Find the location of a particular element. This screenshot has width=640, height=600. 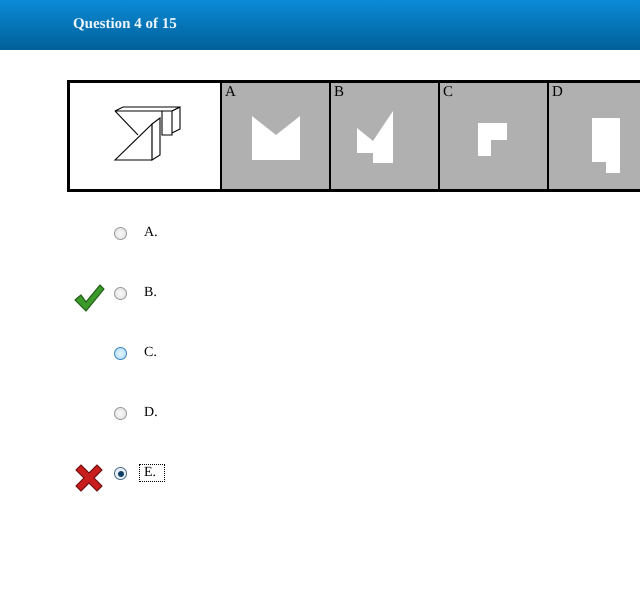

option-label: A. is located at coordinates (153, 233).